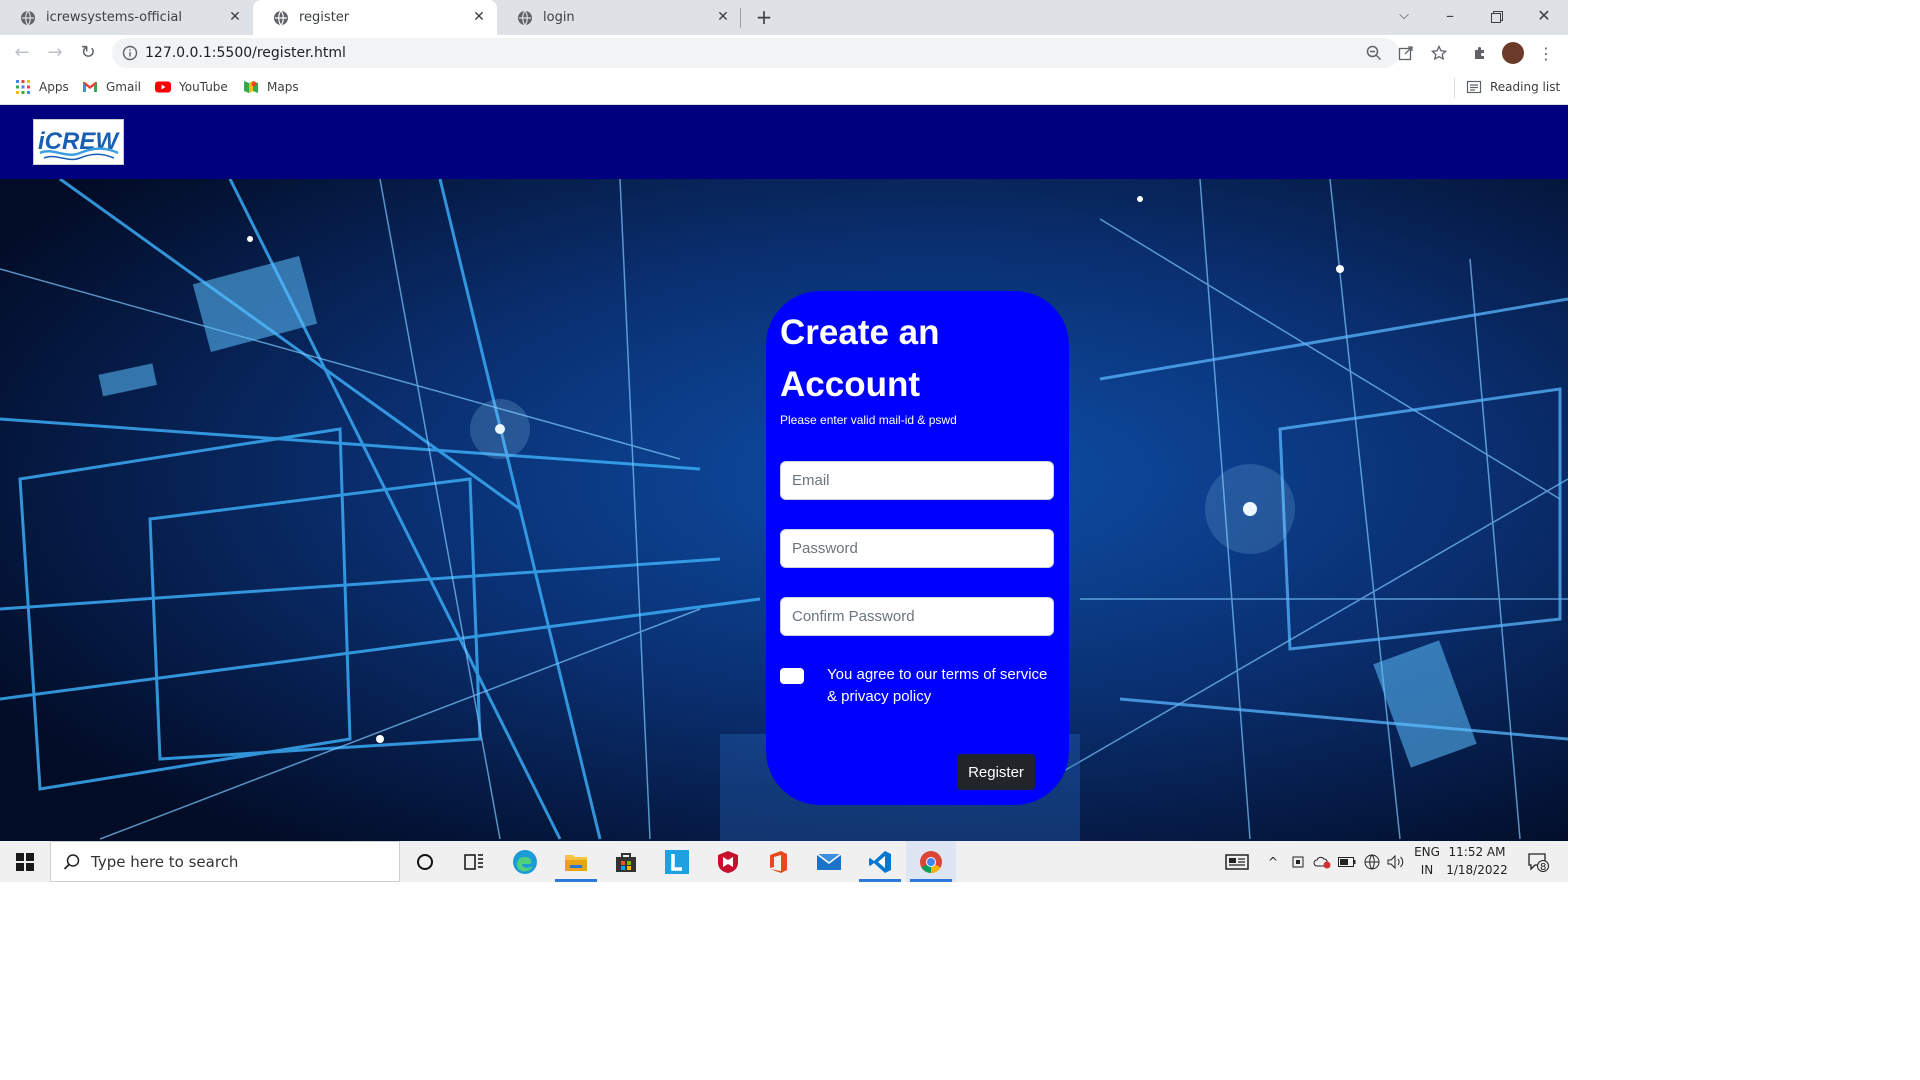  I want to click on back-arrow-icon: ←, so click(22, 53).